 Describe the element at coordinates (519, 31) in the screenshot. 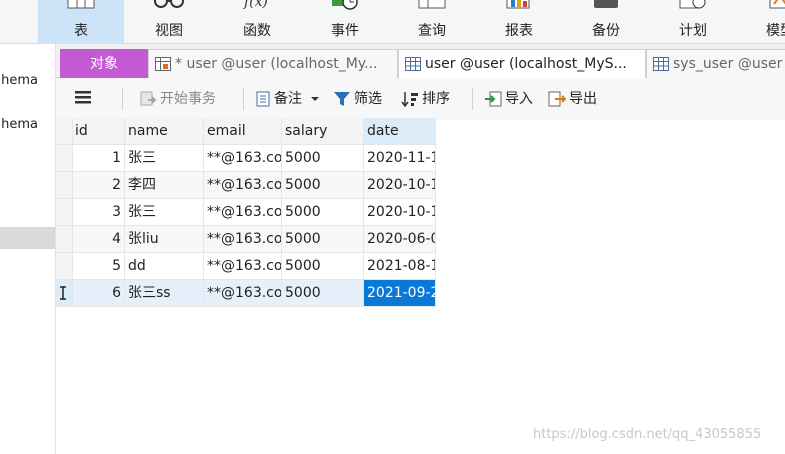

I see `ribbon-label: 报表` at that location.